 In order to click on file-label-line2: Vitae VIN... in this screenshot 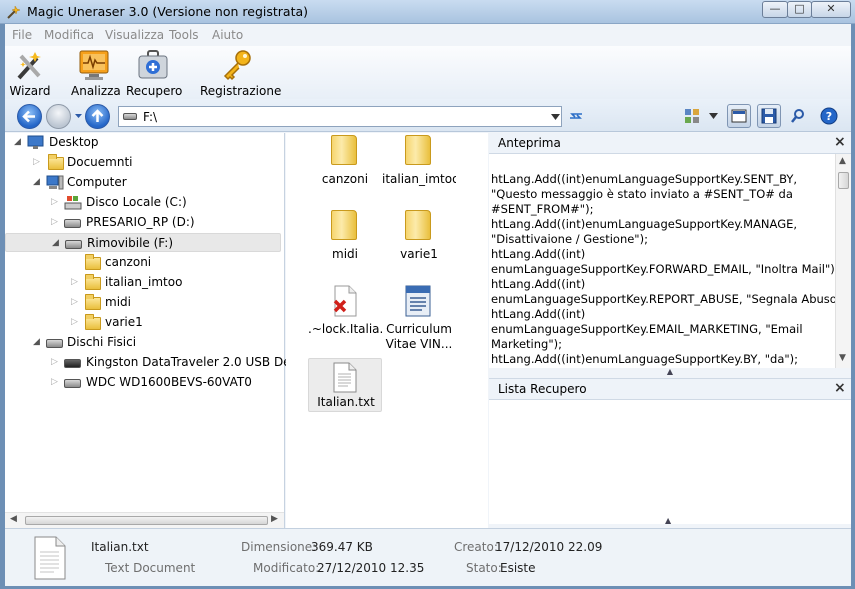, I will do `click(419, 344)`.